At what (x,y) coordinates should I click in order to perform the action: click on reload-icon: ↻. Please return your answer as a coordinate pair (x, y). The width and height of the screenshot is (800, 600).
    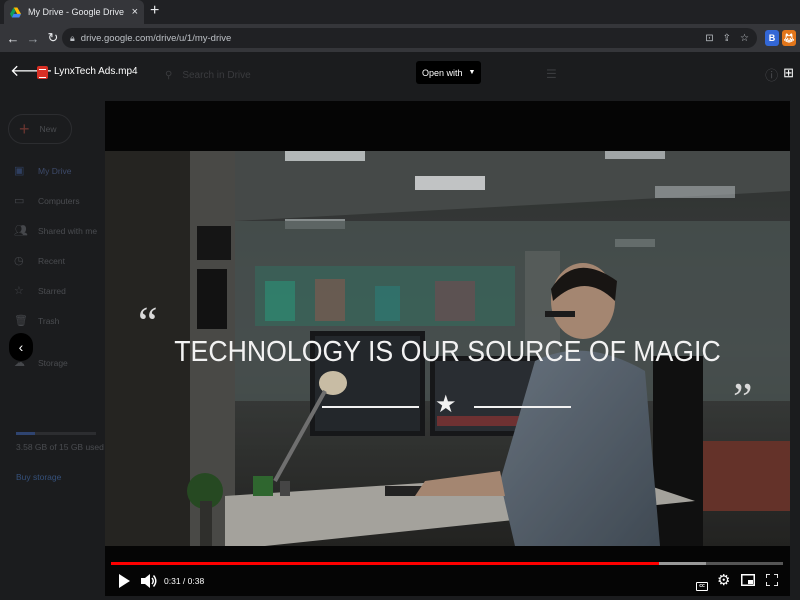
    Looking at the image, I should click on (53, 38).